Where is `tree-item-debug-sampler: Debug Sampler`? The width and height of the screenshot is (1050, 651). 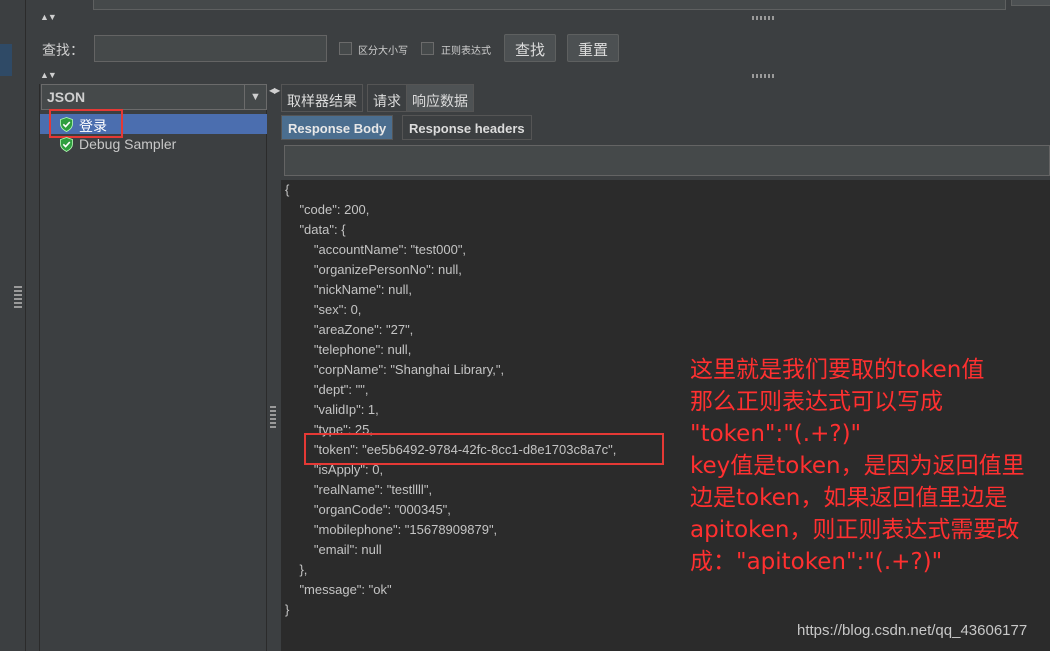 tree-item-debug-sampler: Debug Sampler is located at coordinates (153, 144).